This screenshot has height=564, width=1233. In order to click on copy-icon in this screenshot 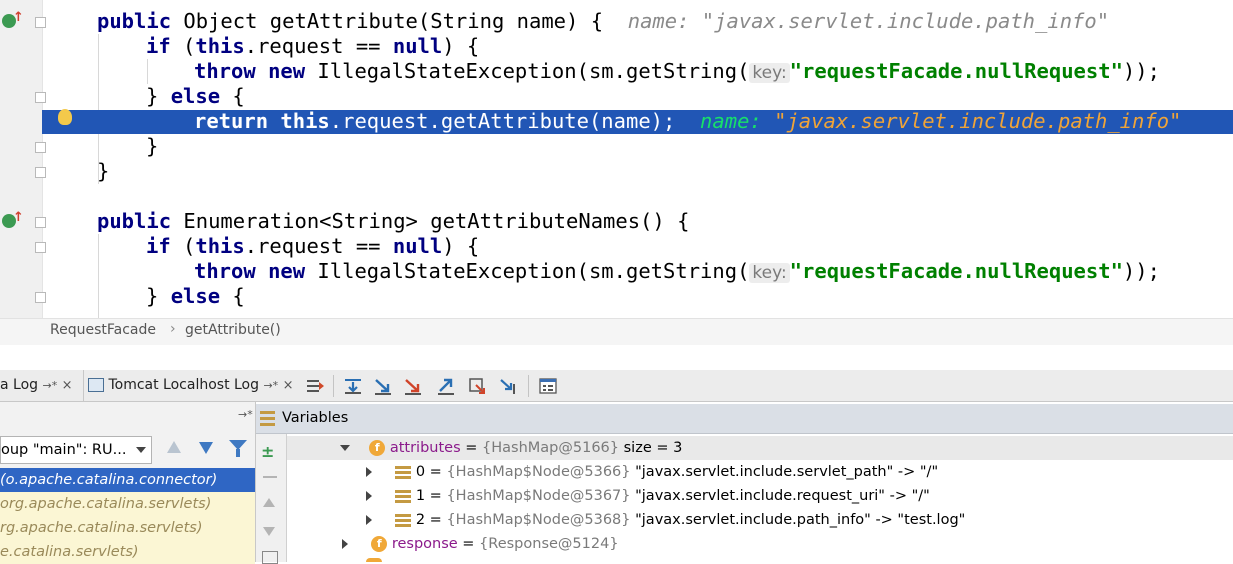, I will do `click(270, 557)`.